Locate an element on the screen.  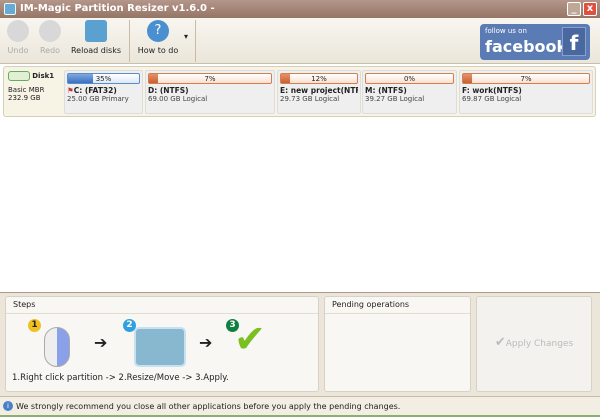
info-icon: i is located at coordinates (8, 406).